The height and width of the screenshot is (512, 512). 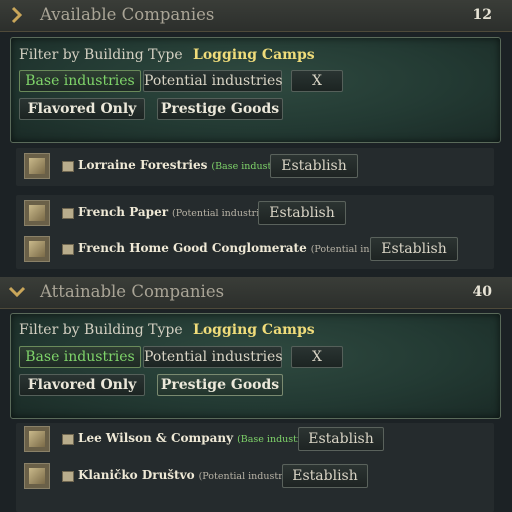 What do you see at coordinates (143, 165) in the screenshot?
I see `company-name: Lorraine Forestries` at bounding box center [143, 165].